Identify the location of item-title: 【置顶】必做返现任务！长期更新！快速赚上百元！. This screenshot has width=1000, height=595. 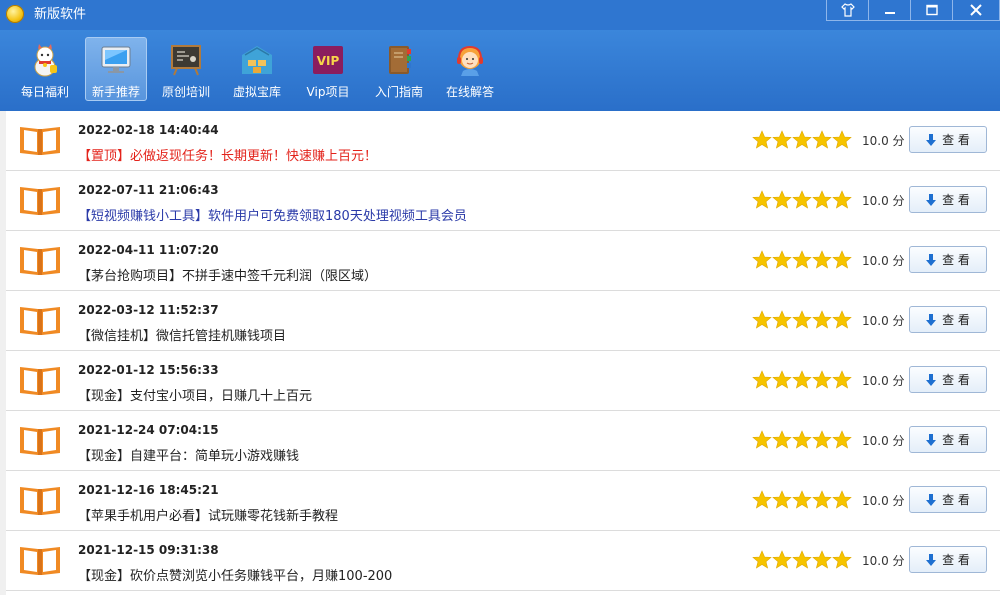
(227, 154).